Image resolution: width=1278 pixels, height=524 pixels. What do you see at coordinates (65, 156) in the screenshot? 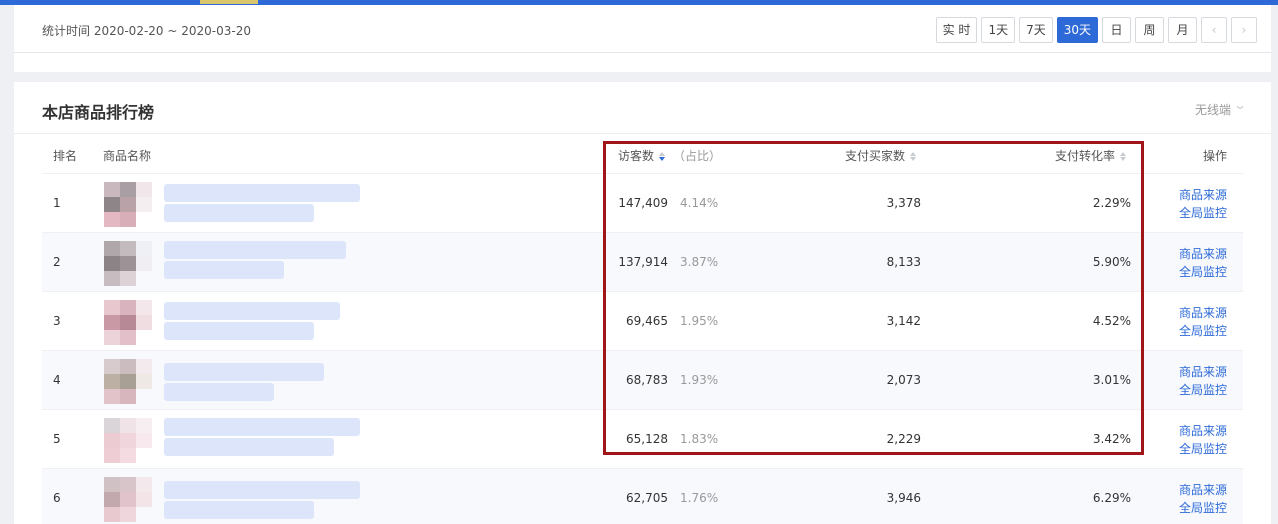
I see `column-header-rank: 排名` at bounding box center [65, 156].